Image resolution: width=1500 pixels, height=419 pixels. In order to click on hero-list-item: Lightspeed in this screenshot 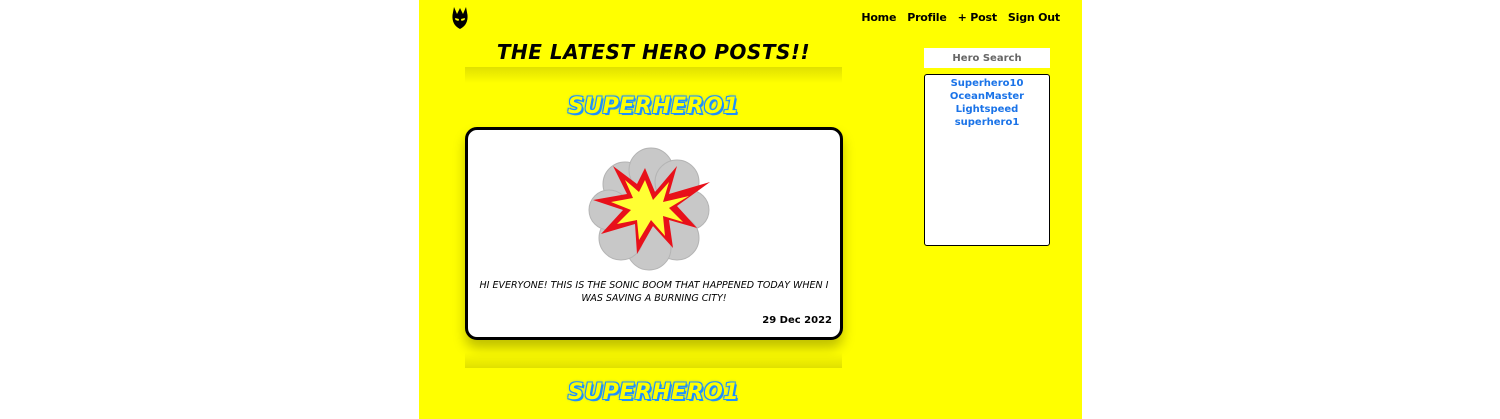, I will do `click(987, 109)`.